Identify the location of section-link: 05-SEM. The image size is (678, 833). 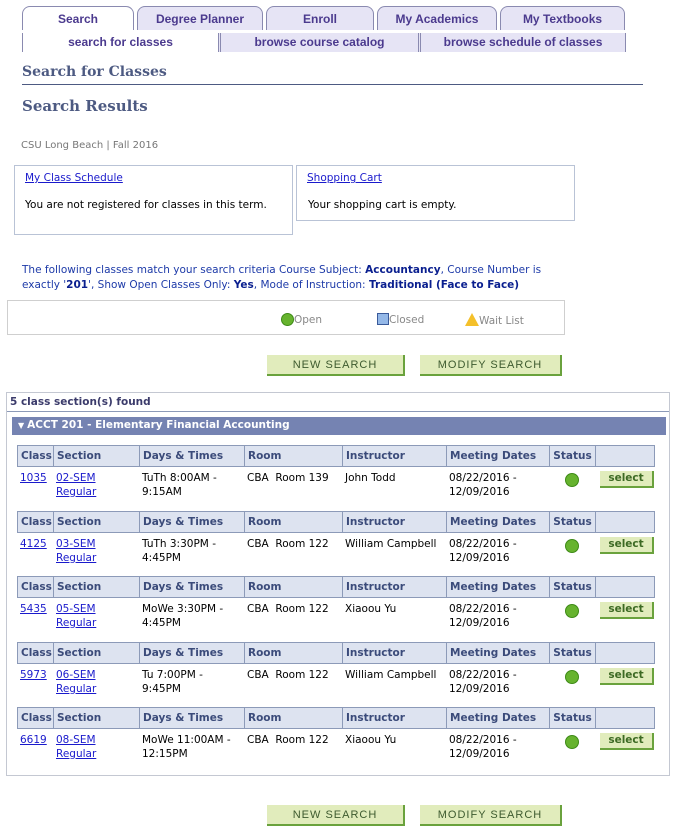
(76, 609).